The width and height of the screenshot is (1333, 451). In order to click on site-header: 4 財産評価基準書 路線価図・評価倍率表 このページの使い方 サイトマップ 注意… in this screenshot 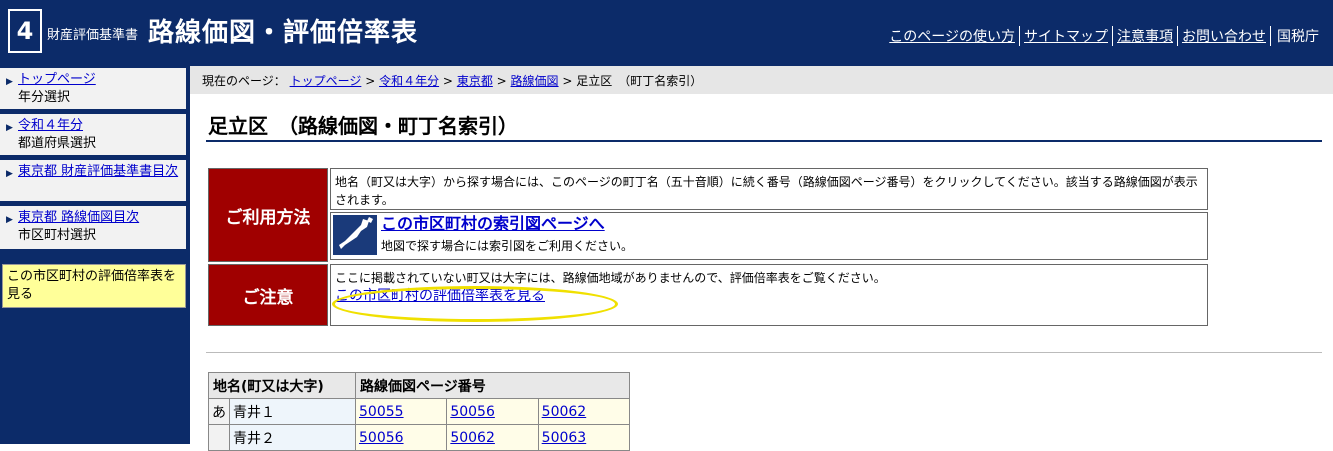, I will do `click(666, 33)`.